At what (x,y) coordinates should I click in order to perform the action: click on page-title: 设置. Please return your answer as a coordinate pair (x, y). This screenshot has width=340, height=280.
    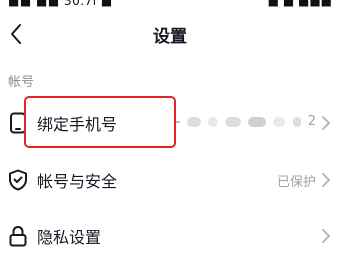
    Looking at the image, I should click on (170, 37).